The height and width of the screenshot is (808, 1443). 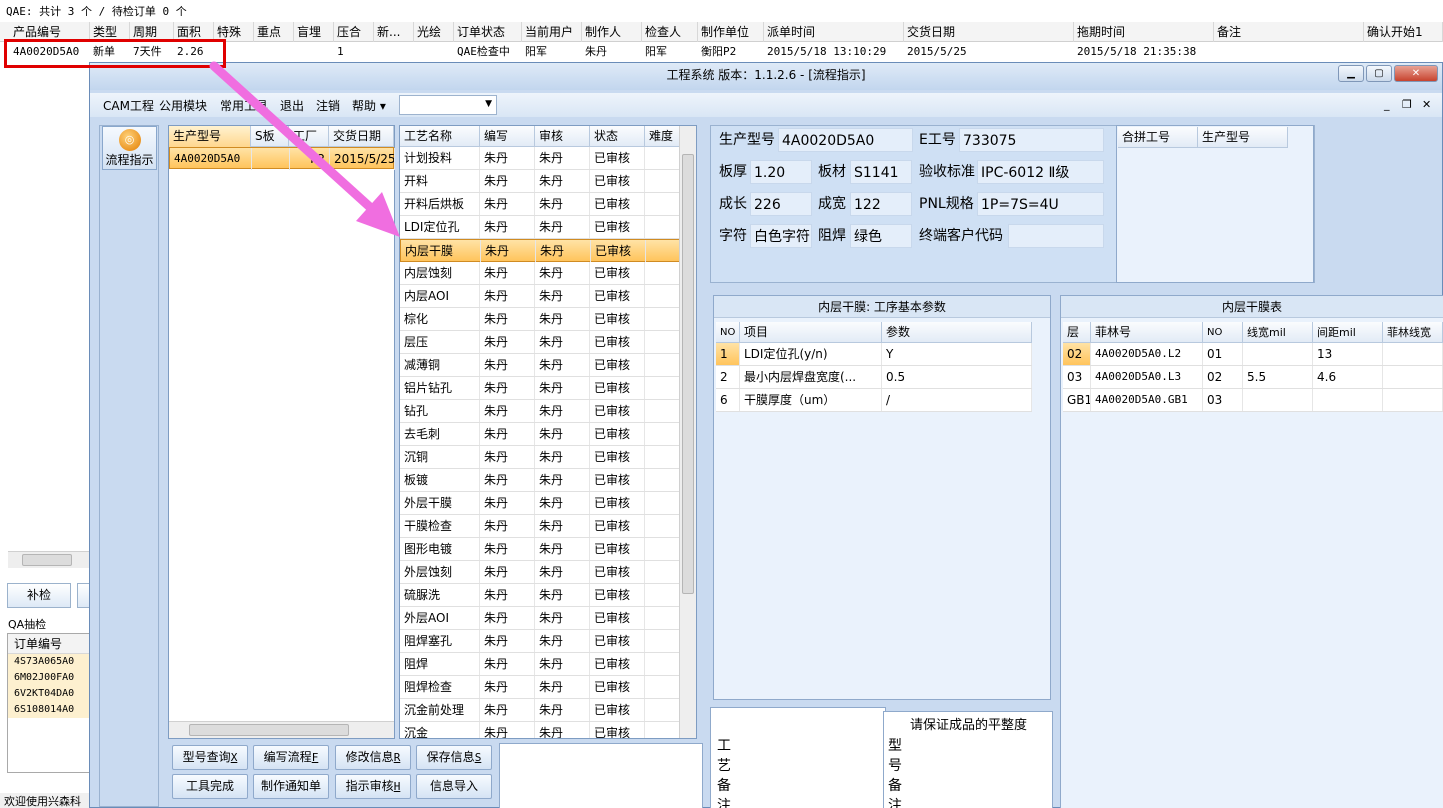 I want to click on col-header: 生产型号, so click(x=1243, y=137).